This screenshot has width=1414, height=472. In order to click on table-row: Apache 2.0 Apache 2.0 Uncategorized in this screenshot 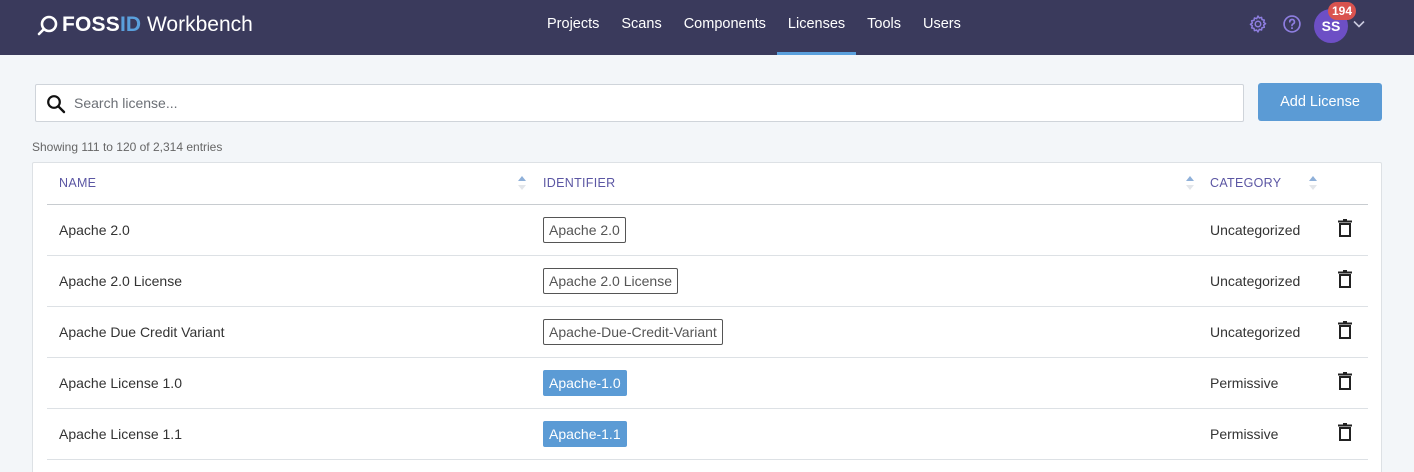, I will do `click(707, 230)`.